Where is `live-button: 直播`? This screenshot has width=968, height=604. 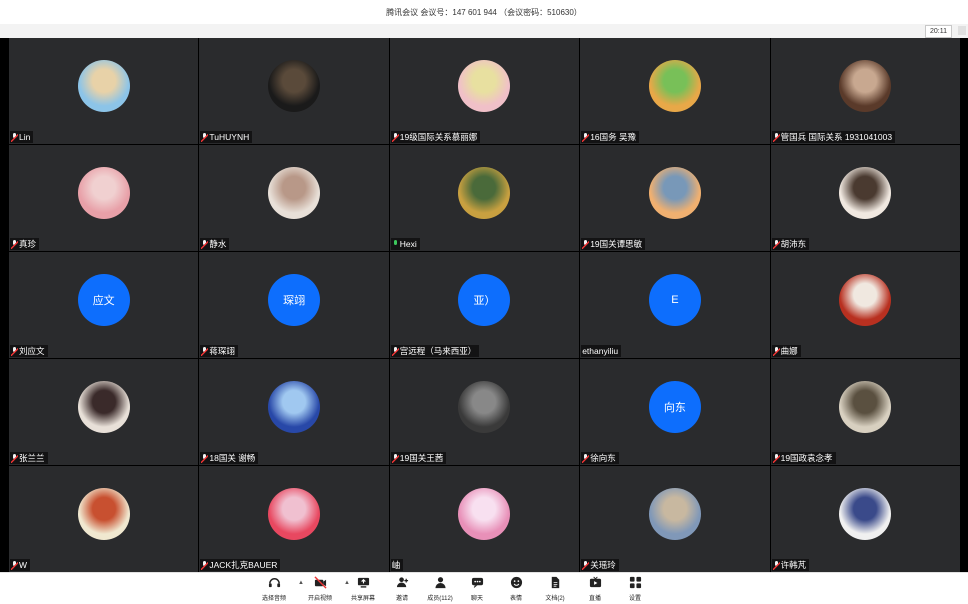 live-button: 直播 is located at coordinates (595, 589).